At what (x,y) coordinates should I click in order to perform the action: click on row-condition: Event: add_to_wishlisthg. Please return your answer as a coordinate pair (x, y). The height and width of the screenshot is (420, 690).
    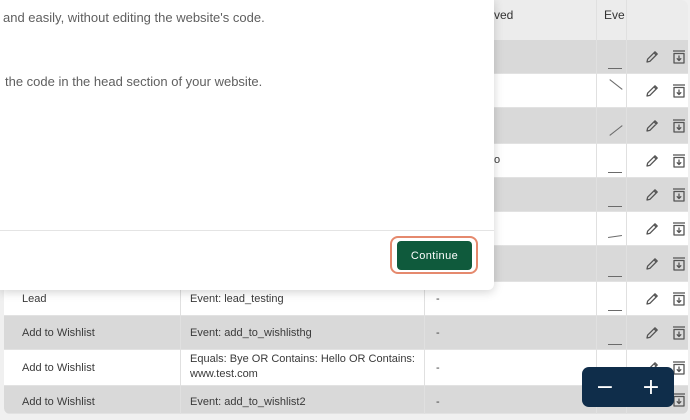
    Looking at the image, I should click on (251, 333).